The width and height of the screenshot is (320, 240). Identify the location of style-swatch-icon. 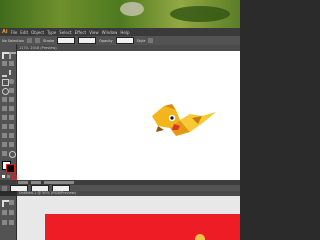
(151, 40).